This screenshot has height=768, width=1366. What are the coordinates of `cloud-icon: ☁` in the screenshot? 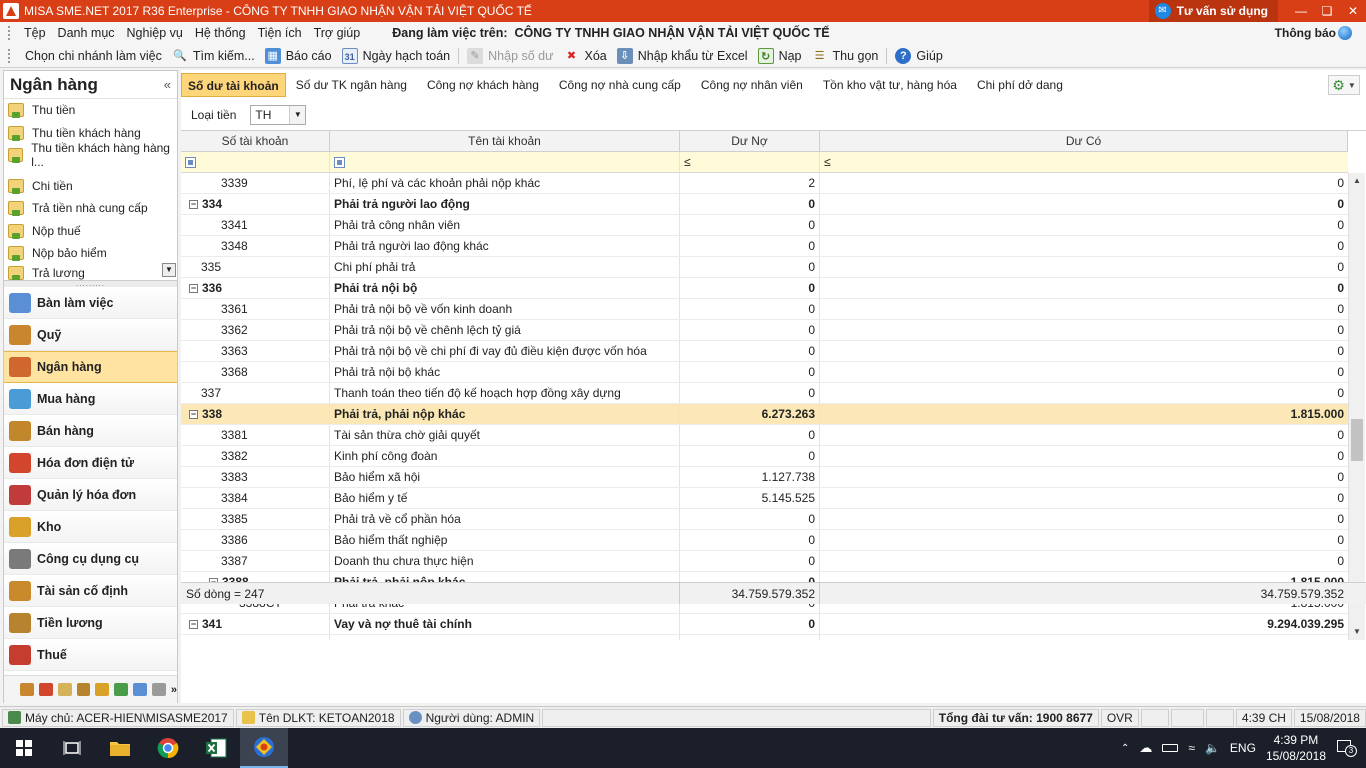 It's located at (1145, 748).